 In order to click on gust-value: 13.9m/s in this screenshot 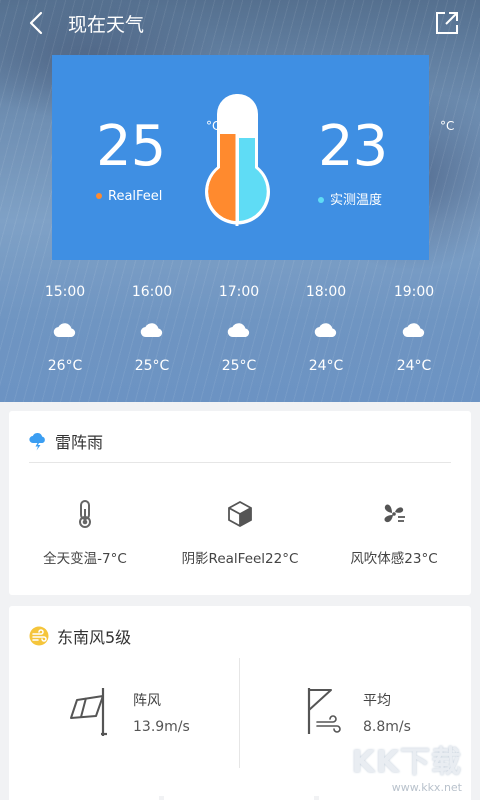, I will do `click(161, 727)`.